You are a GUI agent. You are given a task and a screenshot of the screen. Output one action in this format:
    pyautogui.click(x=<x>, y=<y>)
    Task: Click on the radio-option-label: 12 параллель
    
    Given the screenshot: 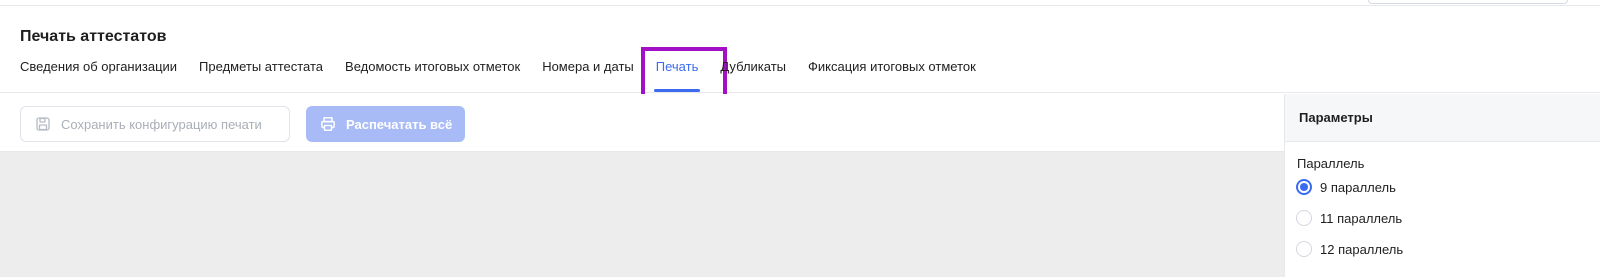 What is the action you would take?
    pyautogui.click(x=1362, y=249)
    